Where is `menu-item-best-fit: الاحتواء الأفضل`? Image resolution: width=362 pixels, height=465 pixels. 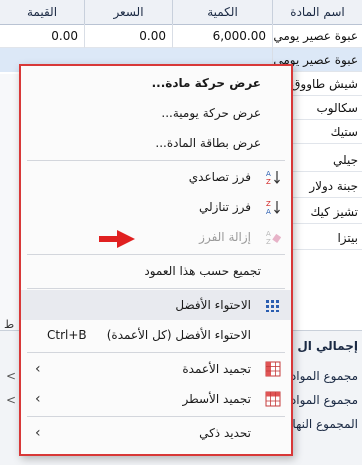 menu-item-best-fit: الاحتواء الأفضل is located at coordinates (156, 305).